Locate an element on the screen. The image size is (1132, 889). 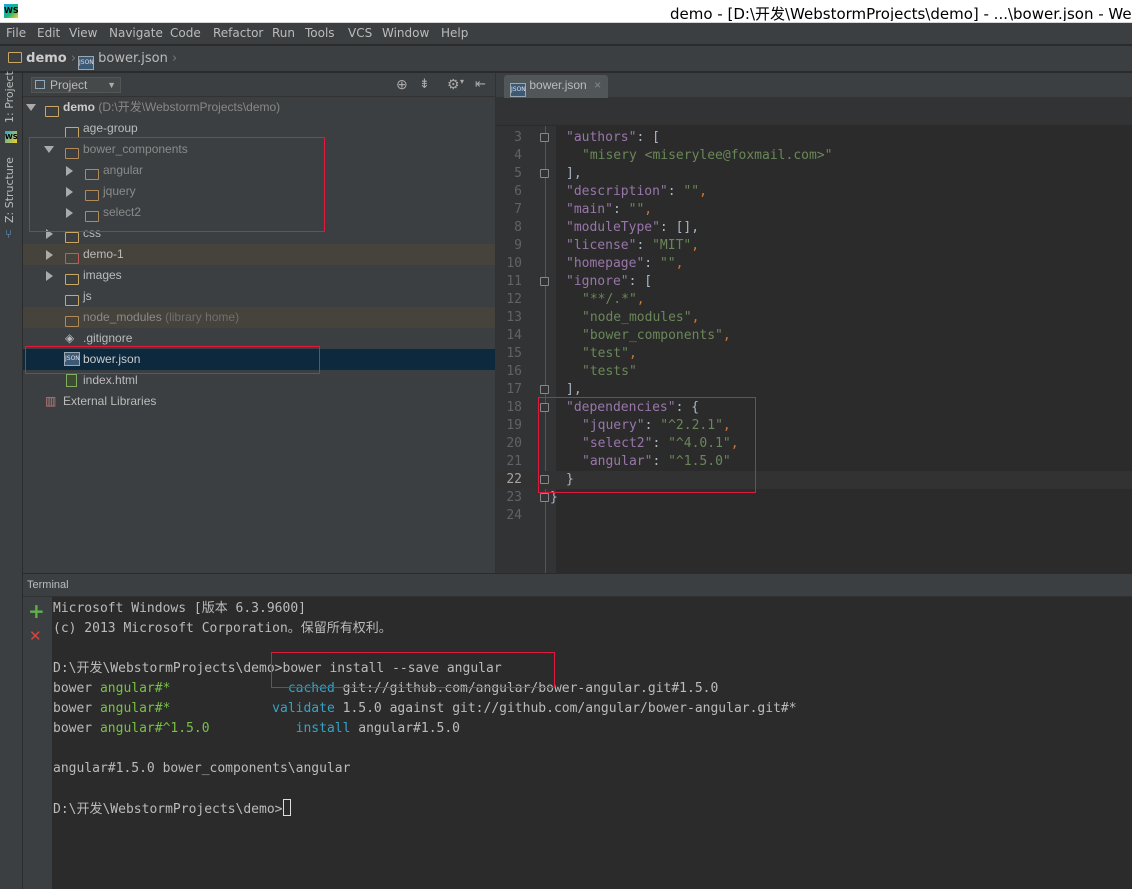
gear-dropdown-icon: ▾ is located at coordinates (462, 81).